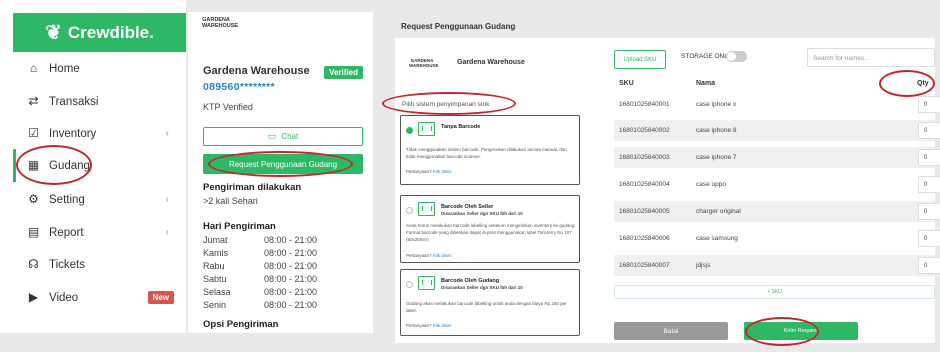  I want to click on table-row: 16801025840005 charger original 0, so click(777, 211).